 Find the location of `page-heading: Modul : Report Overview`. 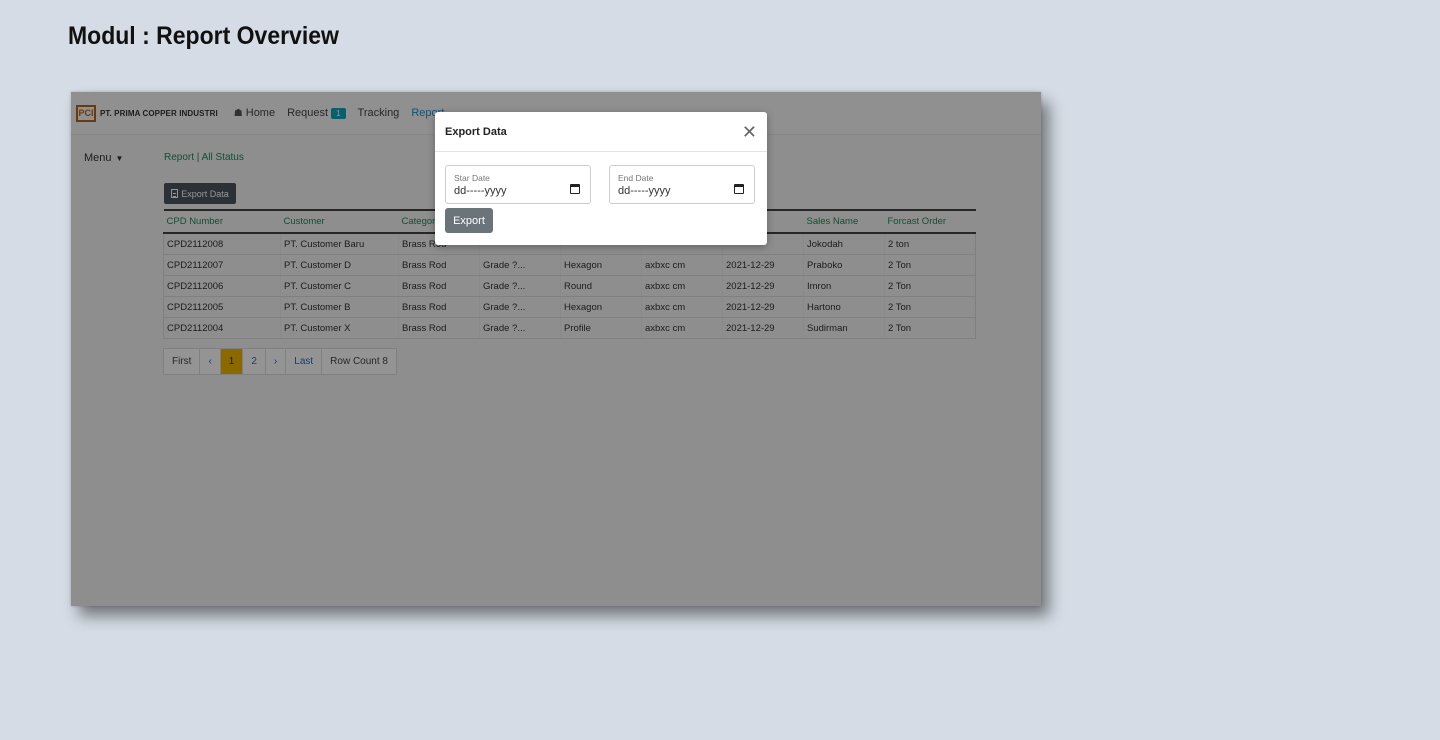

page-heading: Modul : Report Overview is located at coordinates (203, 36).